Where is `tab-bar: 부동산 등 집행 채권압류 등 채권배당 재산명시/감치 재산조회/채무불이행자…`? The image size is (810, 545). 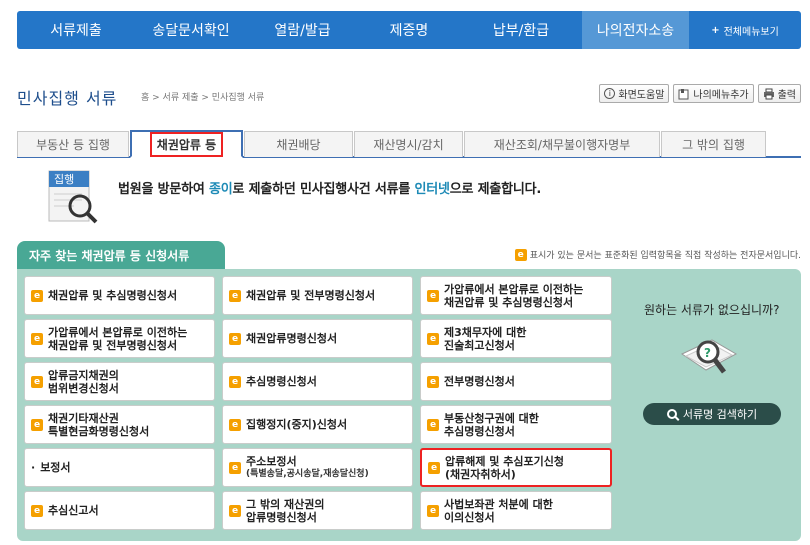 tab-bar: 부동산 등 집행 채권압류 등 채권배당 재산명시/감치 재산조회/채무불이행자… is located at coordinates (409, 144).